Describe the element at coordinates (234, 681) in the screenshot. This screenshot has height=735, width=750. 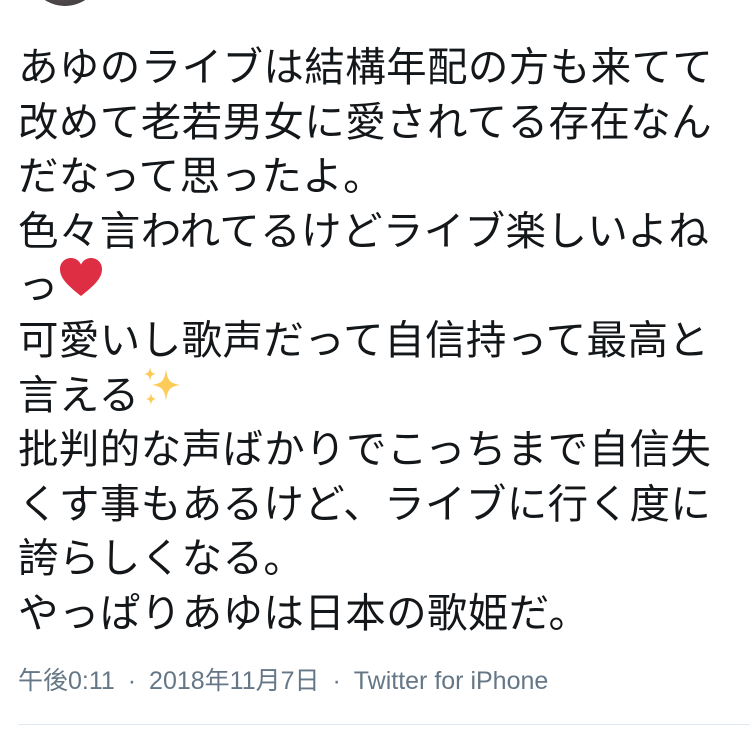
I see `tweet-date: 2018年11月7日` at that location.